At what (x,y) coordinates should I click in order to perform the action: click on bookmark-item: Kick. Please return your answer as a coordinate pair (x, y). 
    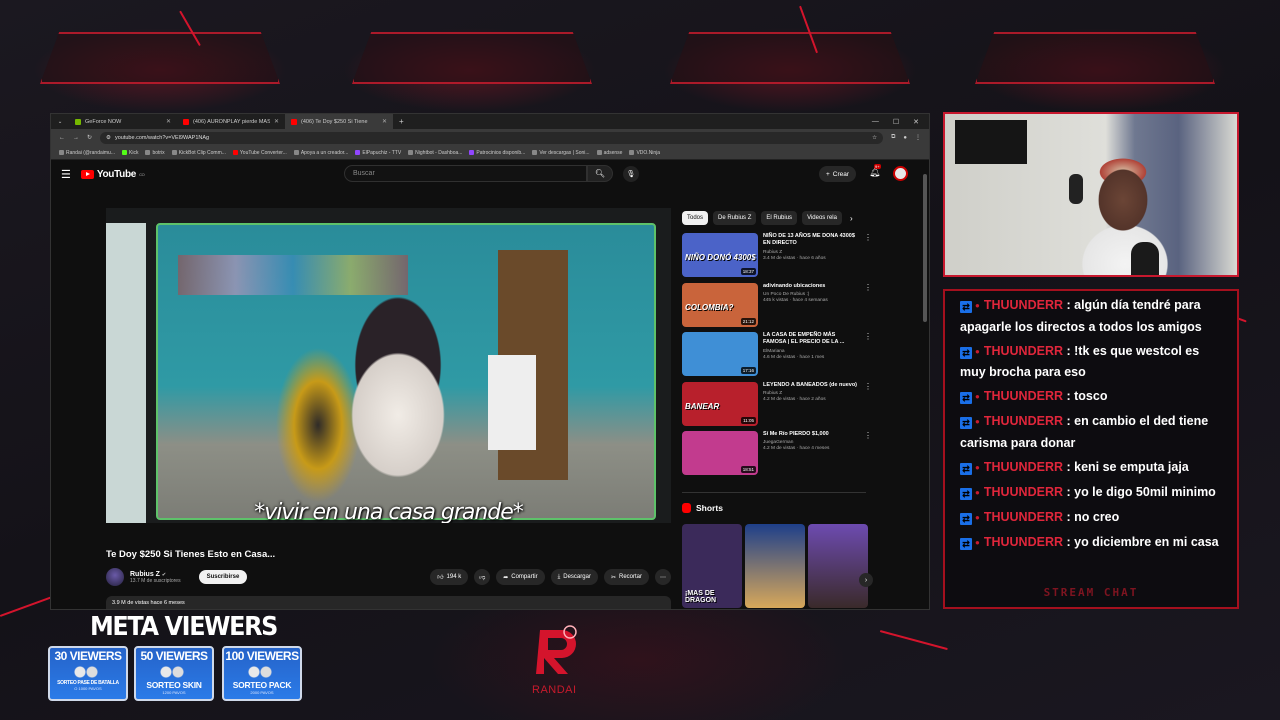
    Looking at the image, I should click on (130, 153).